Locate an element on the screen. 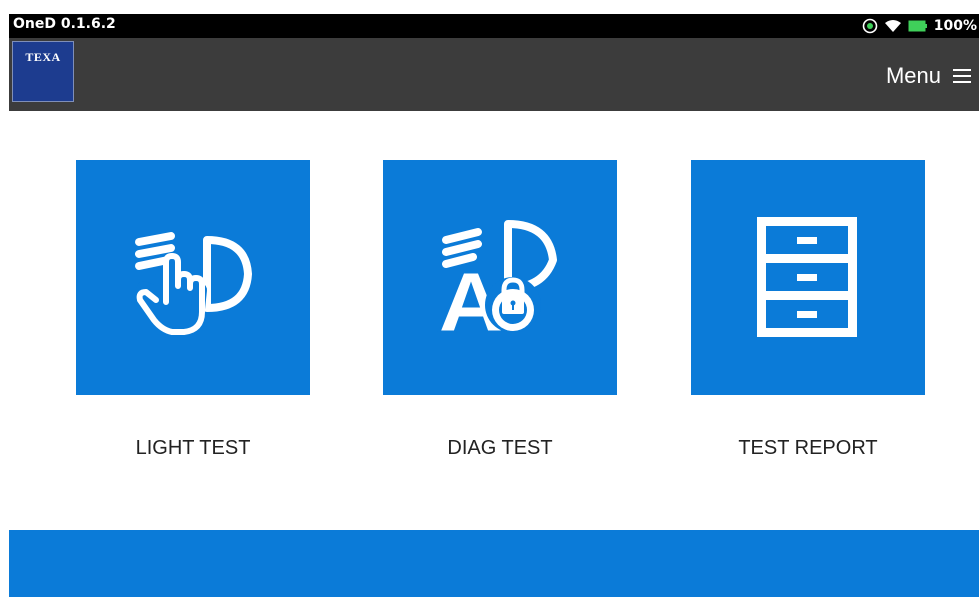 The height and width of the screenshot is (597, 979). app-version-text: OneD 0.1.6.2 is located at coordinates (64, 24).